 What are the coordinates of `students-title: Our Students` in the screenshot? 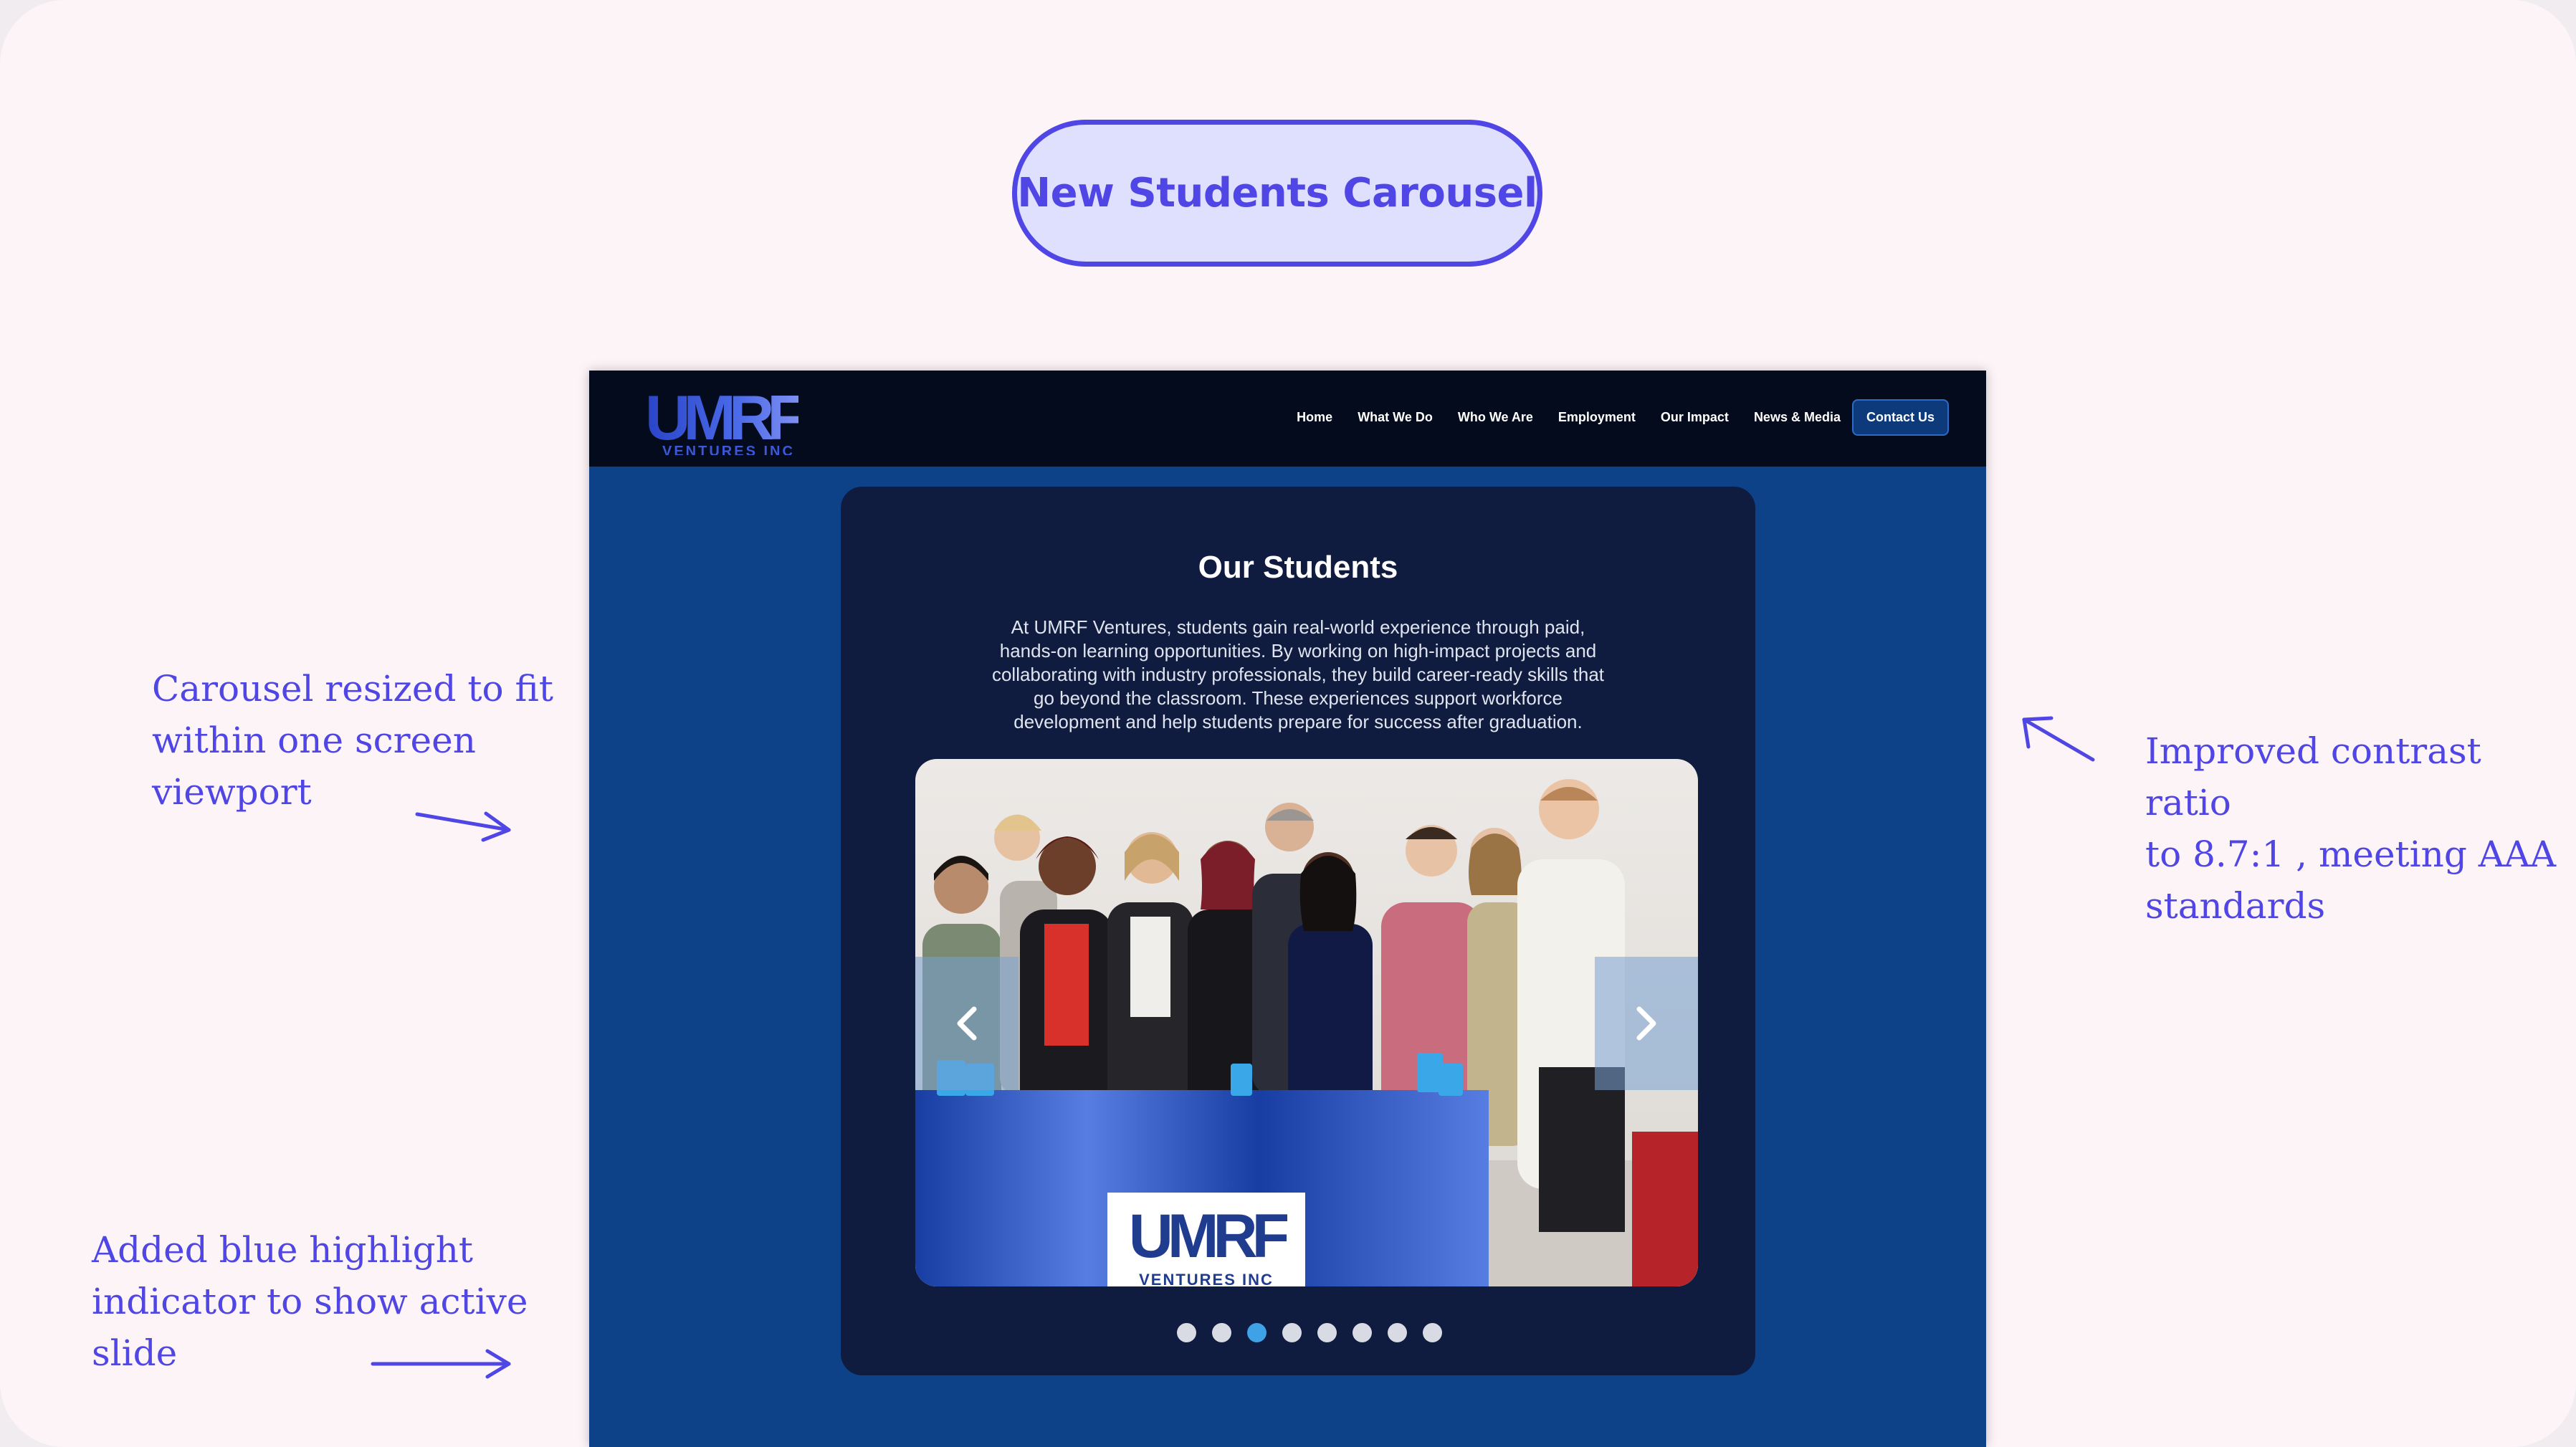 It's located at (1298, 567).